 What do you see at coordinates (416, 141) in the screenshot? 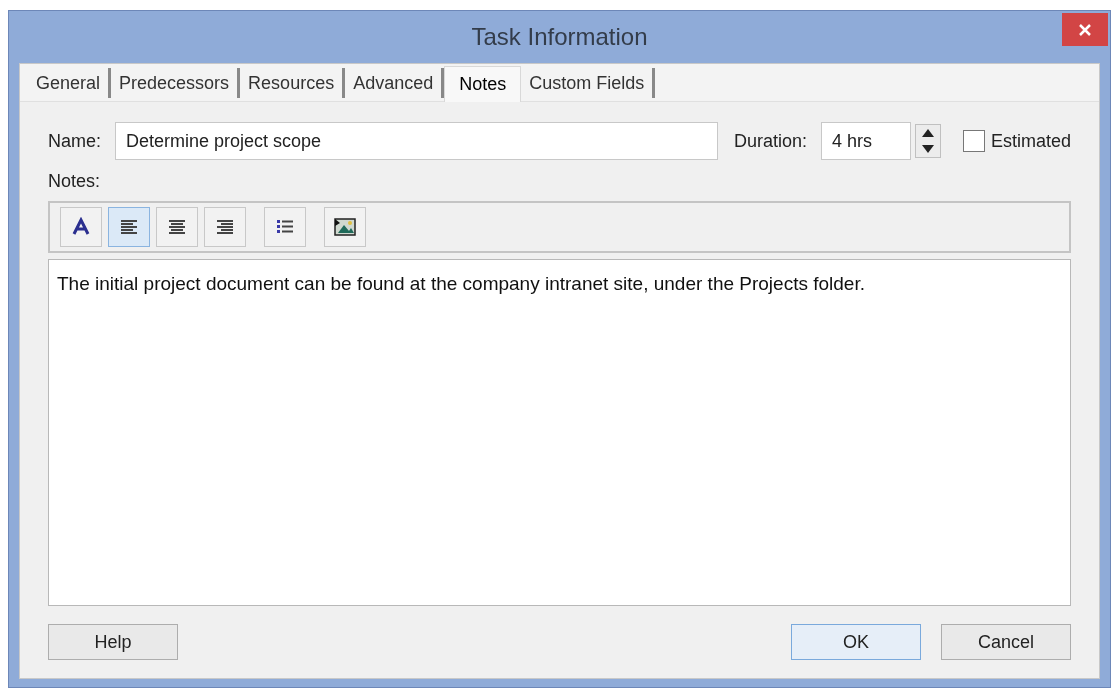
I see `name-field: Determine project scope` at bounding box center [416, 141].